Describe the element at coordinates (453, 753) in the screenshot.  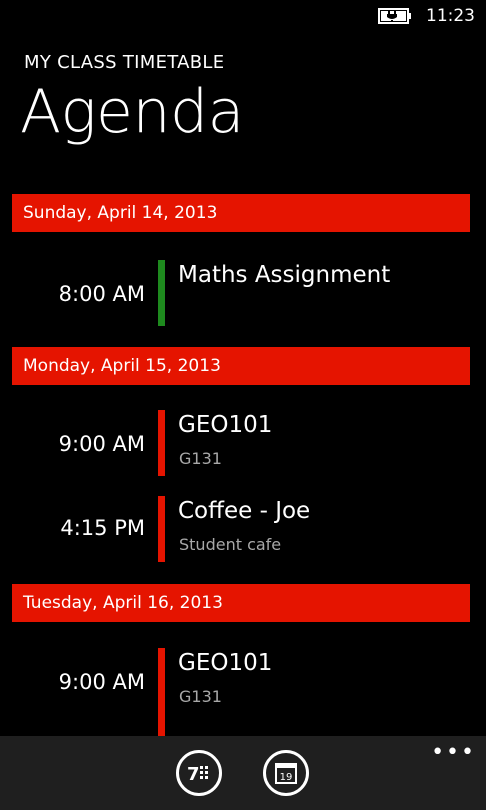
I see `more-options-icon: •••` at that location.